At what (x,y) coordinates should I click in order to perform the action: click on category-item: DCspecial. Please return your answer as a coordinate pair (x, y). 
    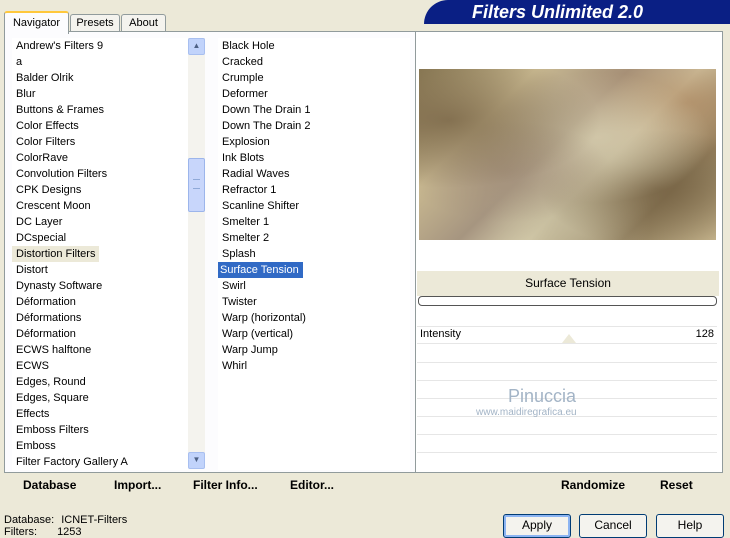
    Looking at the image, I should click on (100, 238).